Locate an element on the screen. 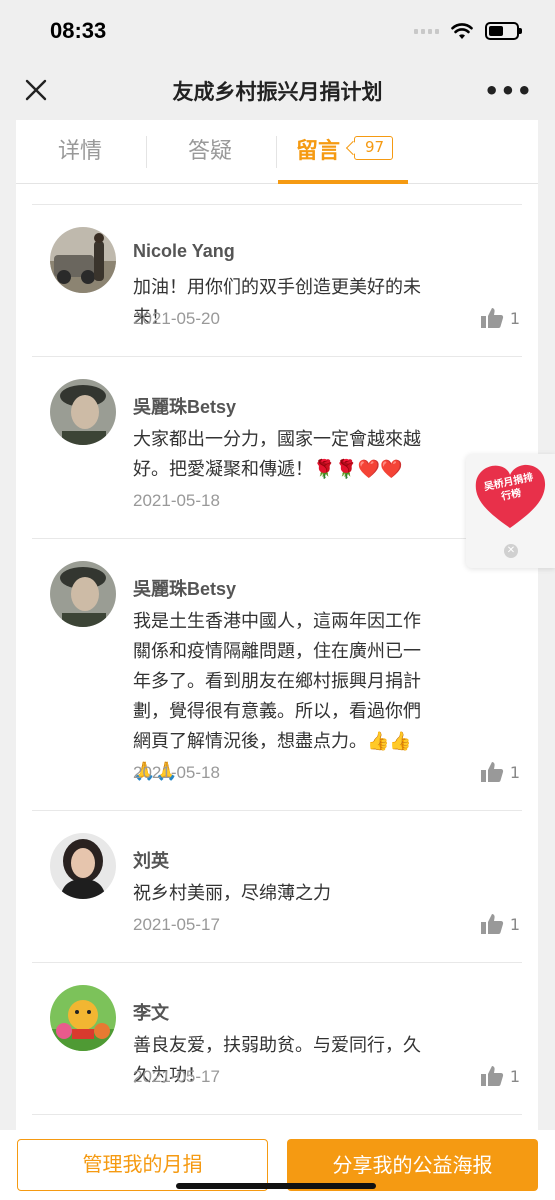 The image size is (555, 1200). bottom-action-bar: 管理我的月捐 分享我的公益海报 is located at coordinates (277, 1165).